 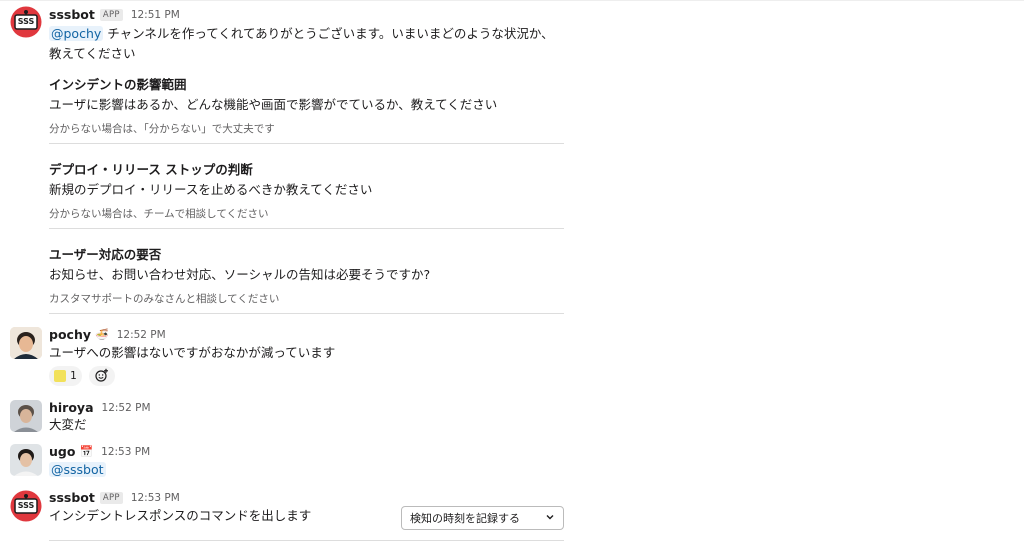 I want to click on section-title: インシデントの影響範囲, so click(x=118, y=84).